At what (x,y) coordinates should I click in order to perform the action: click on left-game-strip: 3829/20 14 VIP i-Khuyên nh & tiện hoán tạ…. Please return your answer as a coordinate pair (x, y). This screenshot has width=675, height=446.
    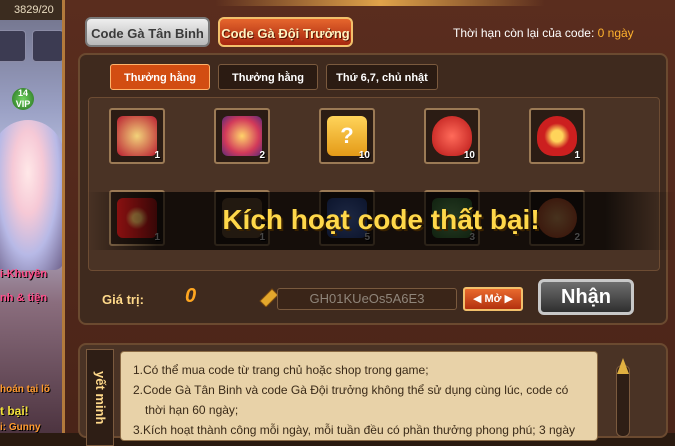
    Looking at the image, I should click on (32, 216).